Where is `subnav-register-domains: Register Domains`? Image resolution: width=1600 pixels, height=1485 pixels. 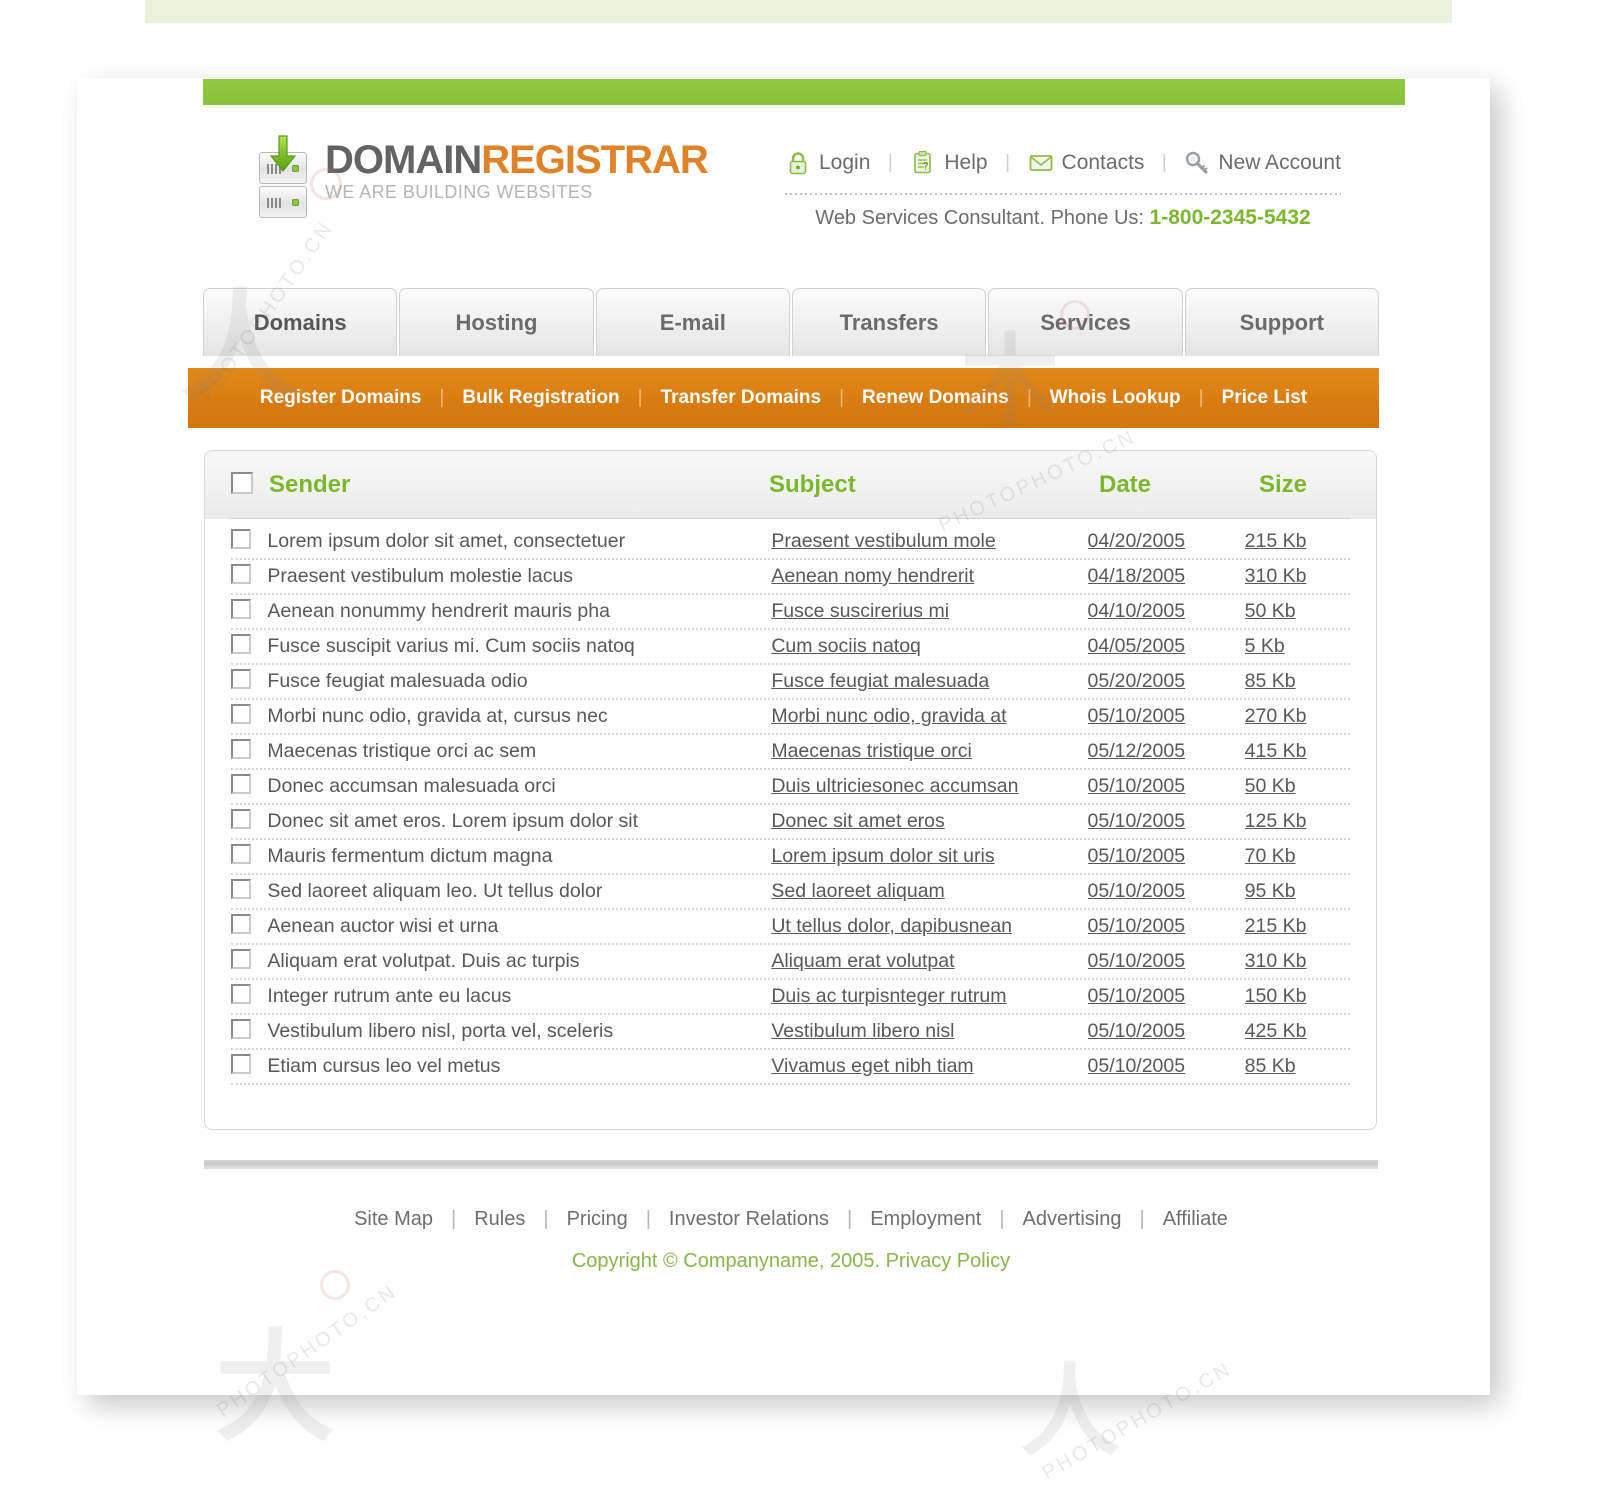
subnav-register-domains: Register Domains is located at coordinates (341, 398).